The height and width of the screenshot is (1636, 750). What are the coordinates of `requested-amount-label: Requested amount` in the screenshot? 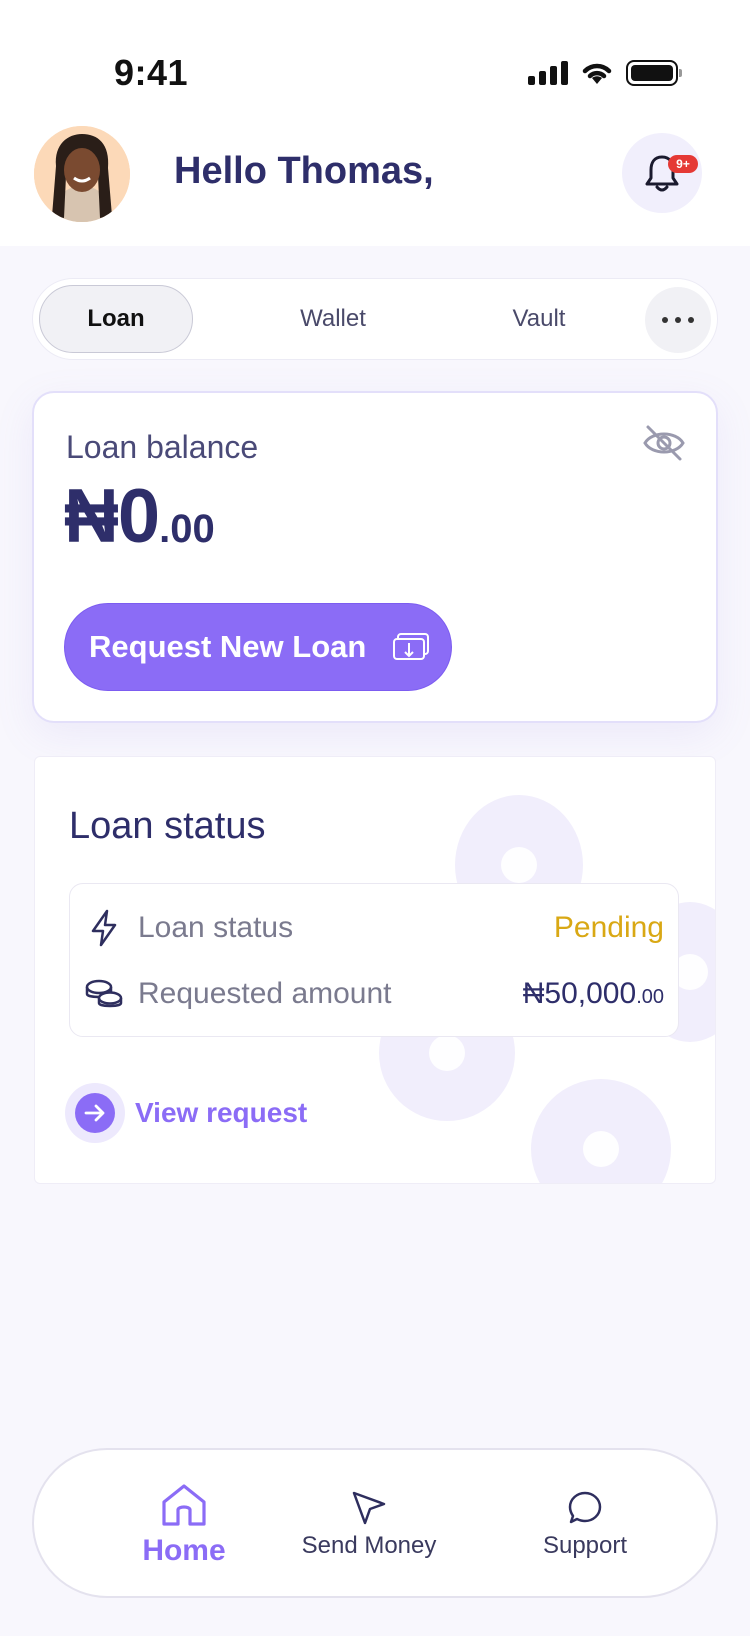 It's located at (265, 993).